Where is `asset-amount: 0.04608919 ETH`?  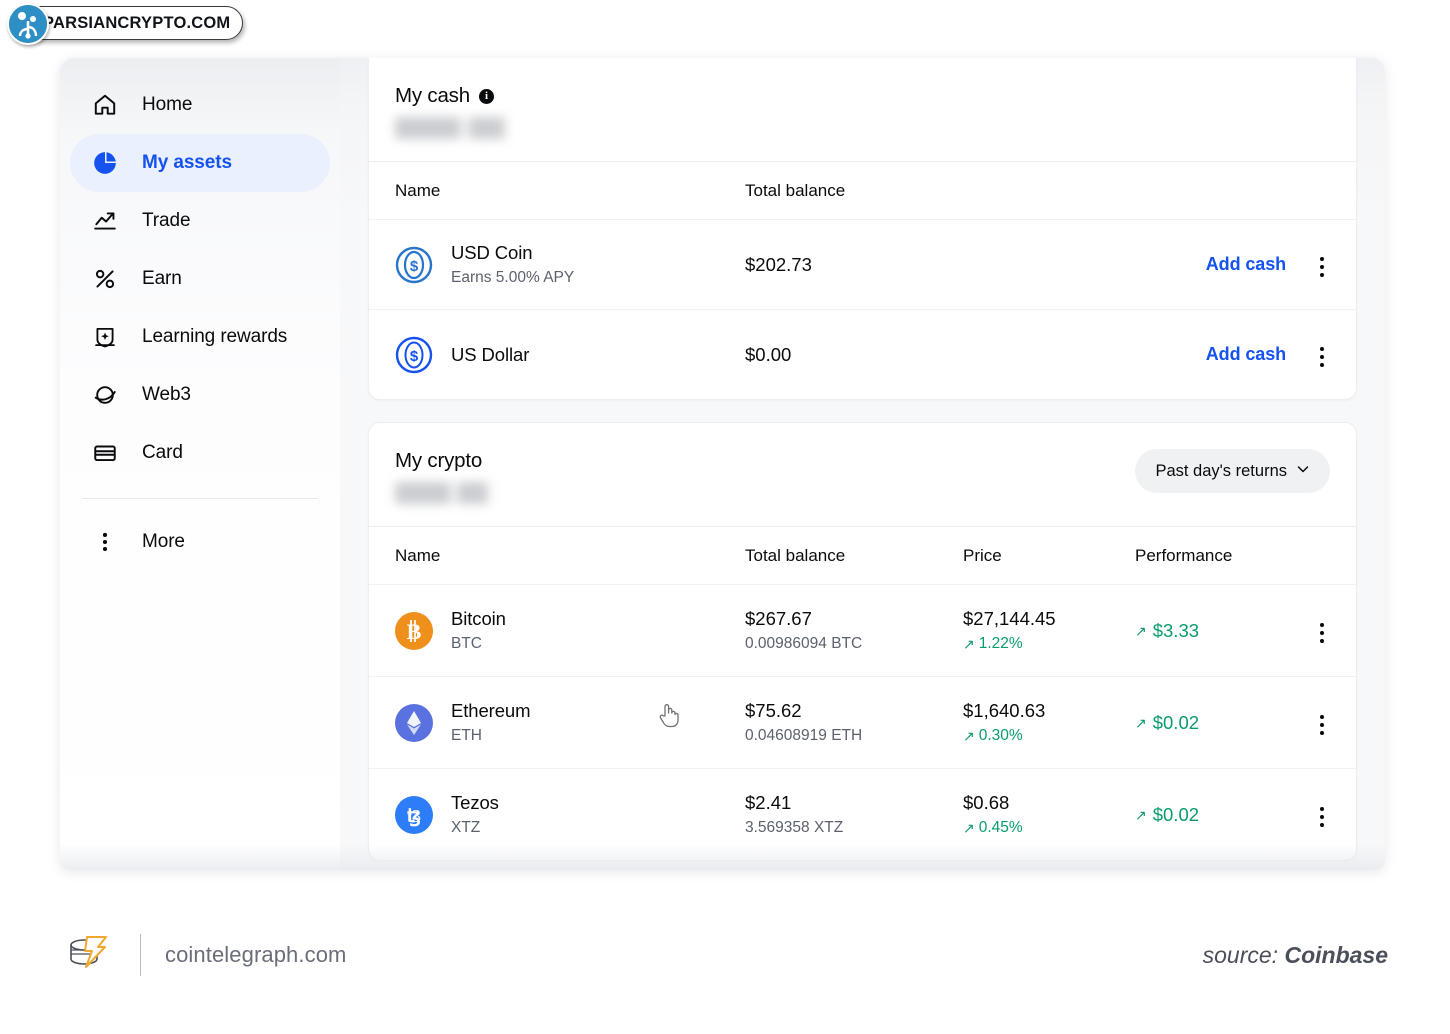
asset-amount: 0.04608919 ETH is located at coordinates (804, 735).